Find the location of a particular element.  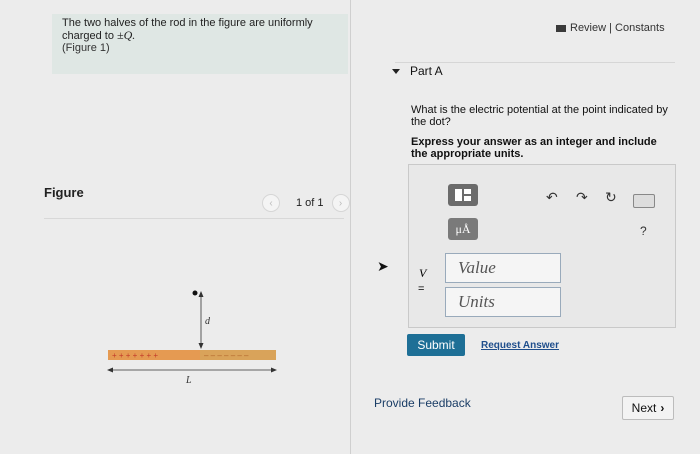

provide-feedback-link: Provide Feedback is located at coordinates (422, 403).